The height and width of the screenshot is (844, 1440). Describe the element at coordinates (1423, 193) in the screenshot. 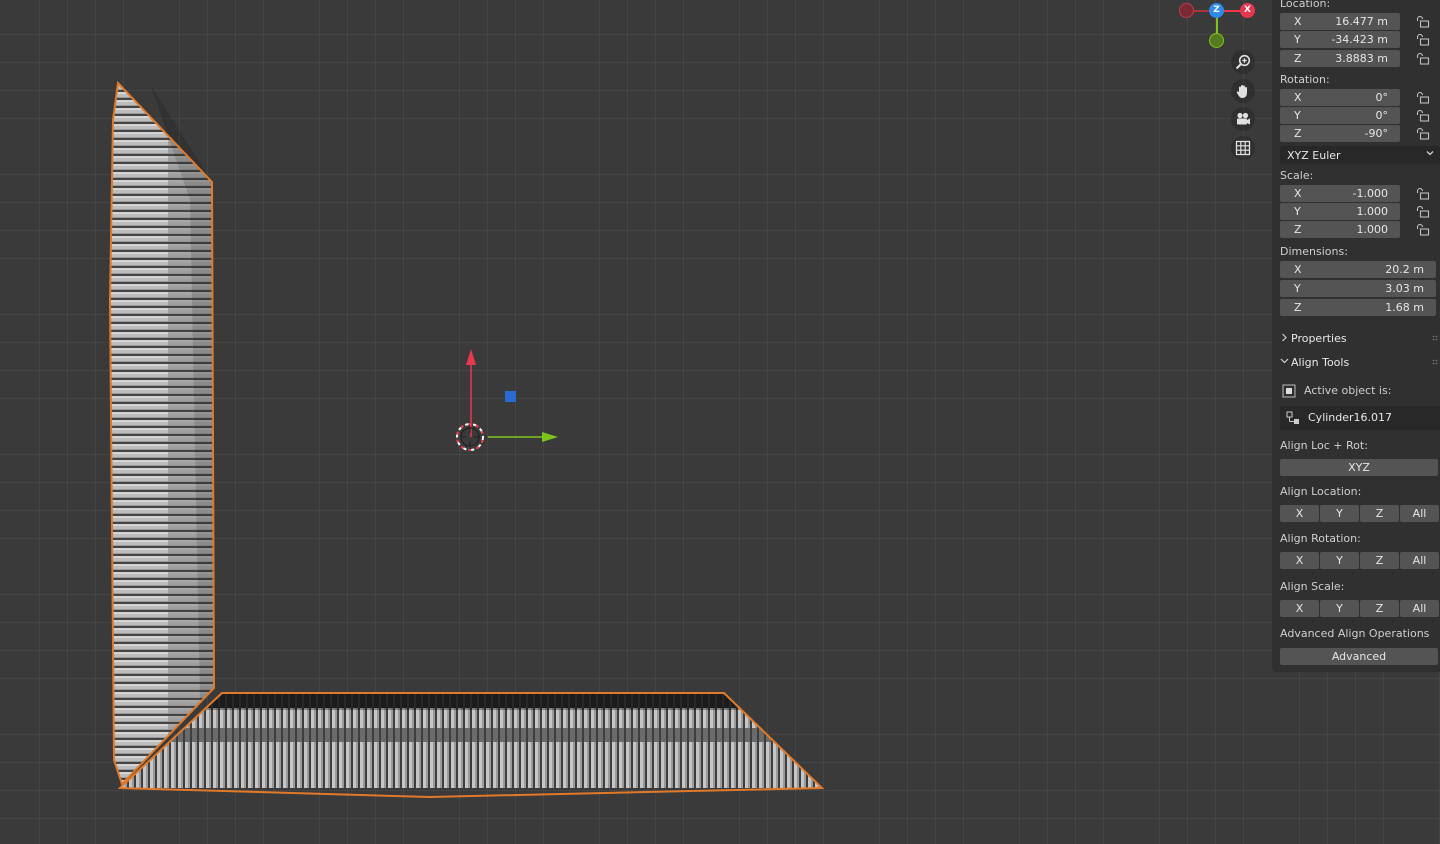

I see `scale-x-lock-icon` at that location.